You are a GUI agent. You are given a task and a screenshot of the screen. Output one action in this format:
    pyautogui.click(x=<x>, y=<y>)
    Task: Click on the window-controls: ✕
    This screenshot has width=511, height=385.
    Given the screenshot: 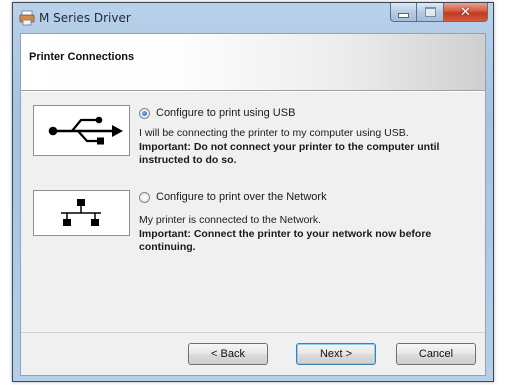 What is the action you would take?
    pyautogui.click(x=439, y=13)
    